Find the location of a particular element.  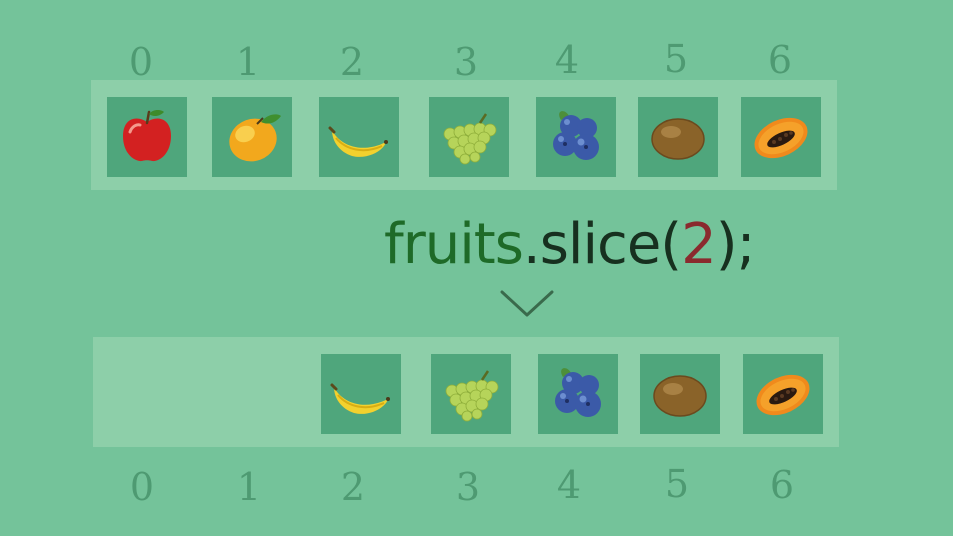

mango-icon is located at coordinates (255, 138).